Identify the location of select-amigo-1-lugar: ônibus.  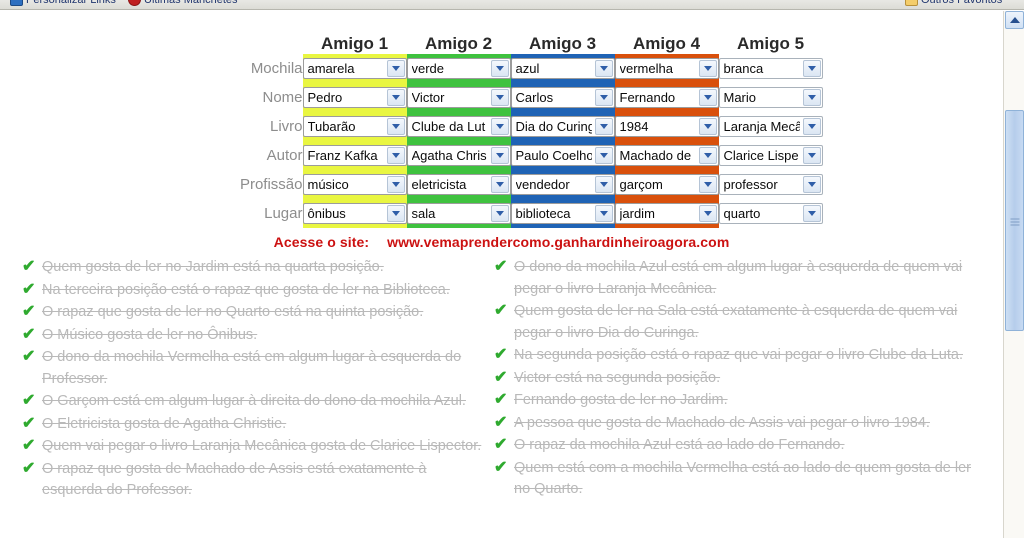
(354, 213).